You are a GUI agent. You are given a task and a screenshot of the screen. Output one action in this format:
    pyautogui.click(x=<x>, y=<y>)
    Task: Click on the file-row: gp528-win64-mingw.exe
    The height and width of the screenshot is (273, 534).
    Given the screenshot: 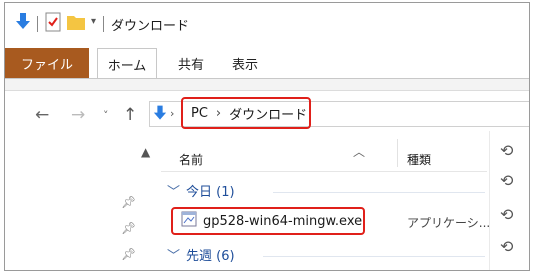 What is the action you would take?
    pyautogui.click(x=268, y=221)
    